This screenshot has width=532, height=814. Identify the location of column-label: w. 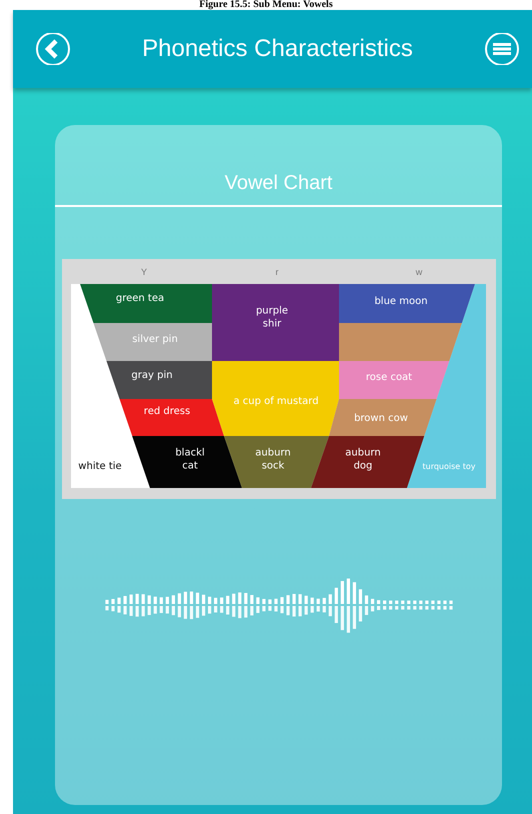
(418, 272).